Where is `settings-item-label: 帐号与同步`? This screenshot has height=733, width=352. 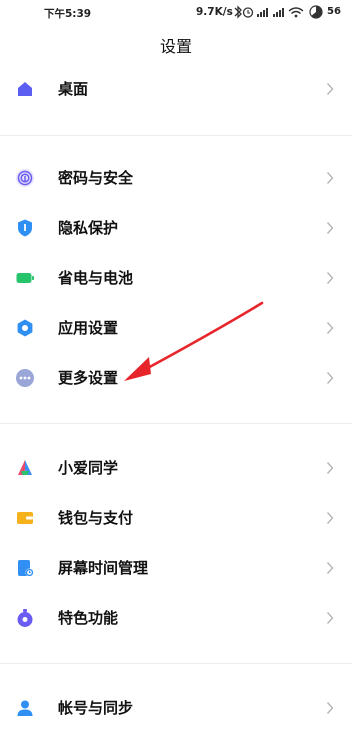 settings-item-label: 帐号与同步 is located at coordinates (96, 708).